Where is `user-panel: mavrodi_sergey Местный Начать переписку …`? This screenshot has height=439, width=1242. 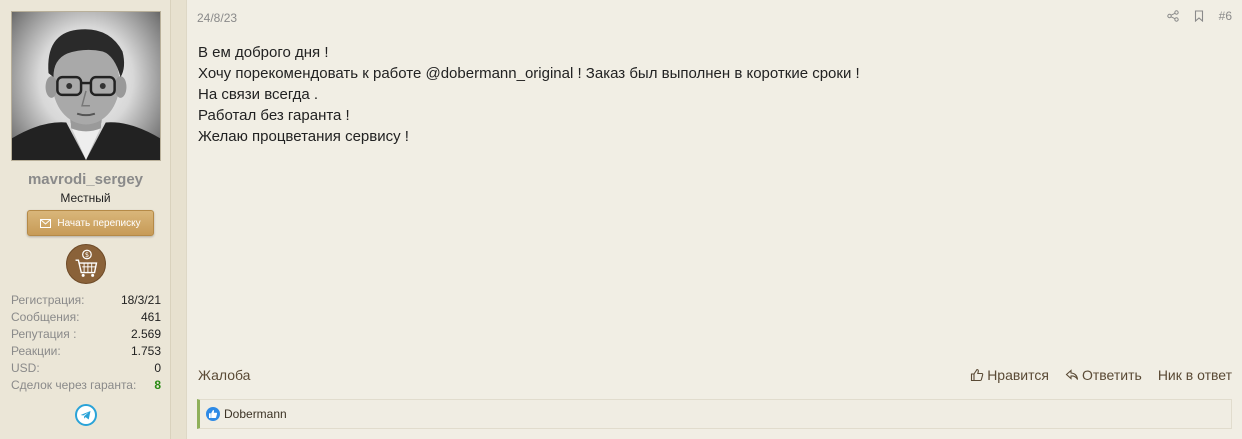 user-panel: mavrodi_sergey Местный Начать переписку … is located at coordinates (85, 219).